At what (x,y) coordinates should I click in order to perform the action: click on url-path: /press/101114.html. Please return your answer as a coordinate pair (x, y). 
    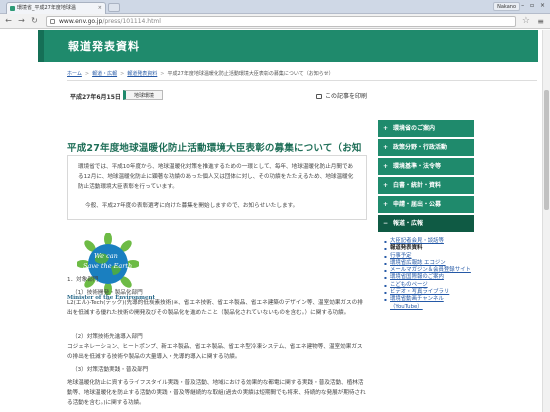
    Looking at the image, I should click on (131, 21).